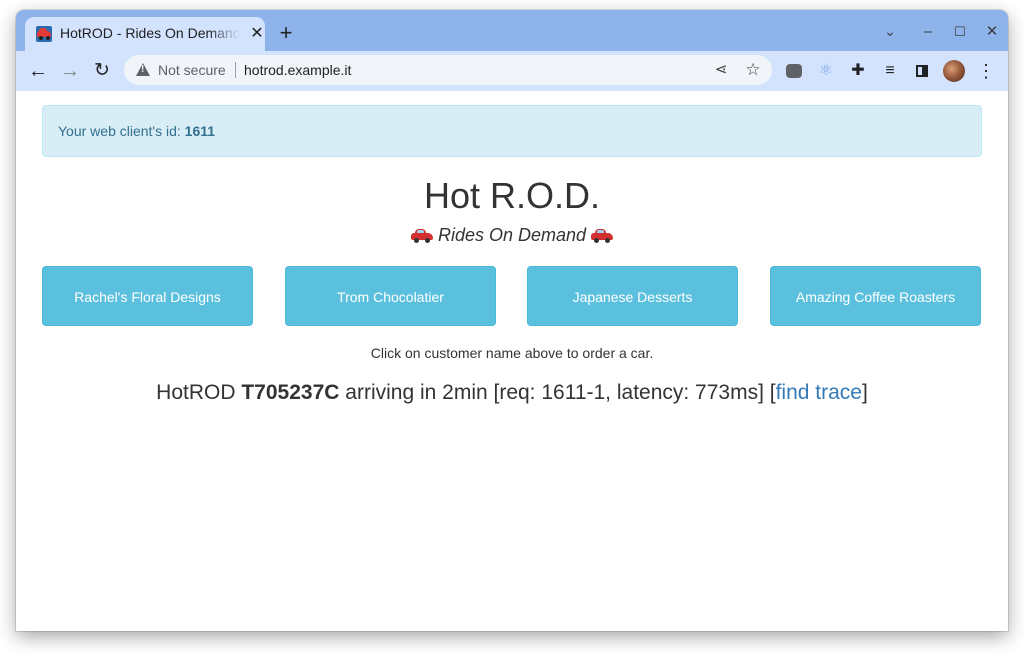  What do you see at coordinates (150, 33) in the screenshot?
I see `tab-title: HotROD - Rides On Demand` at bounding box center [150, 33].